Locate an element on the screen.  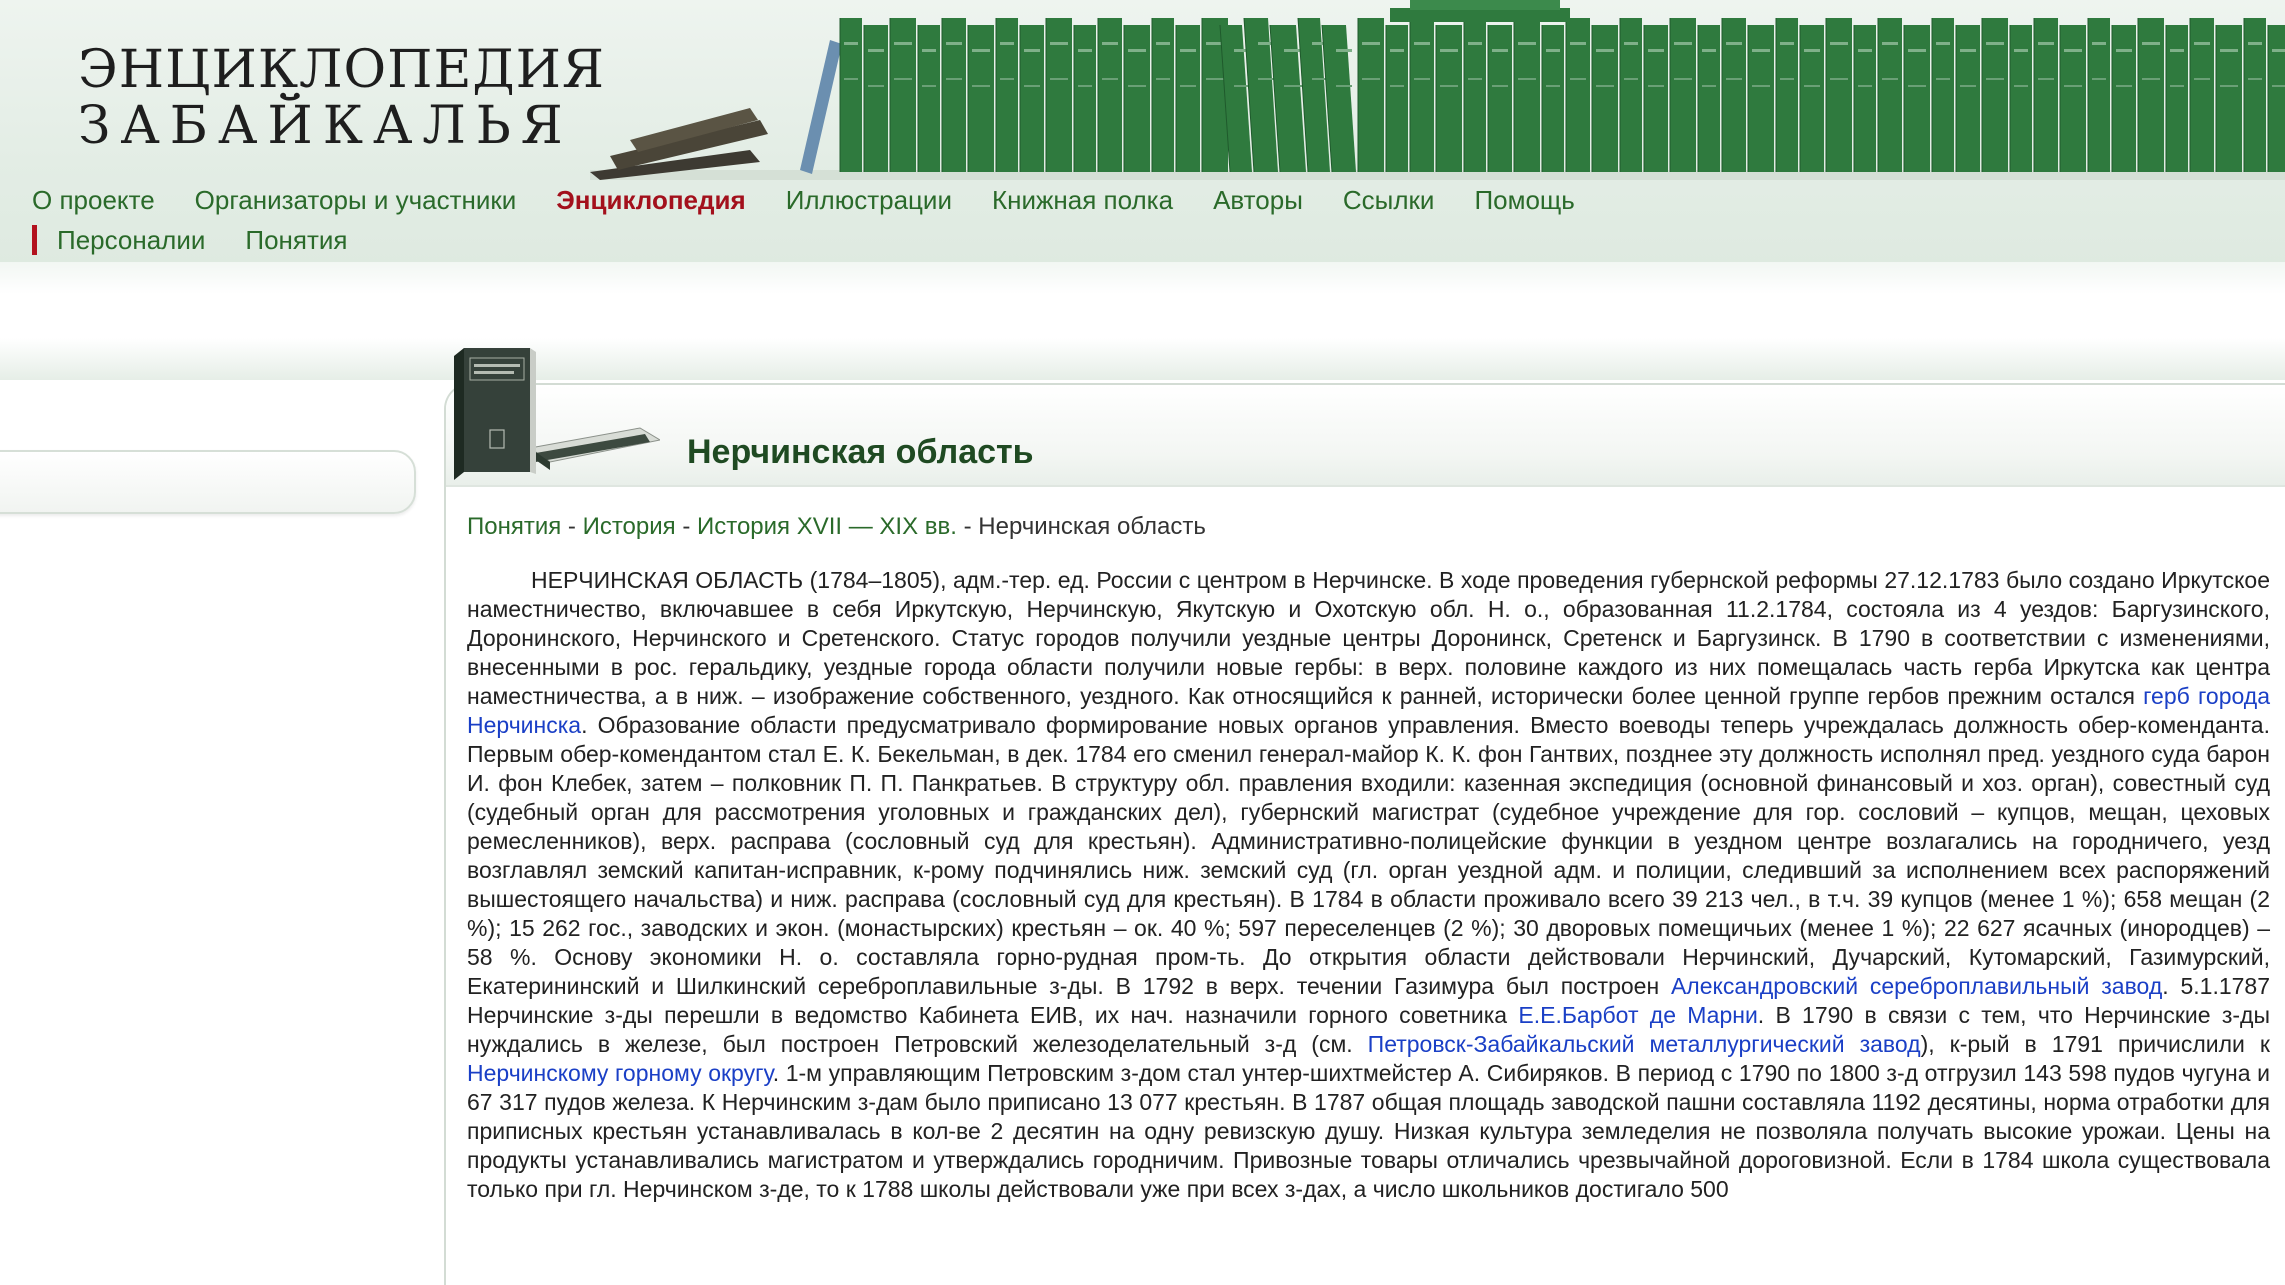
page-title: Нерчинская область is located at coordinates (860, 451).